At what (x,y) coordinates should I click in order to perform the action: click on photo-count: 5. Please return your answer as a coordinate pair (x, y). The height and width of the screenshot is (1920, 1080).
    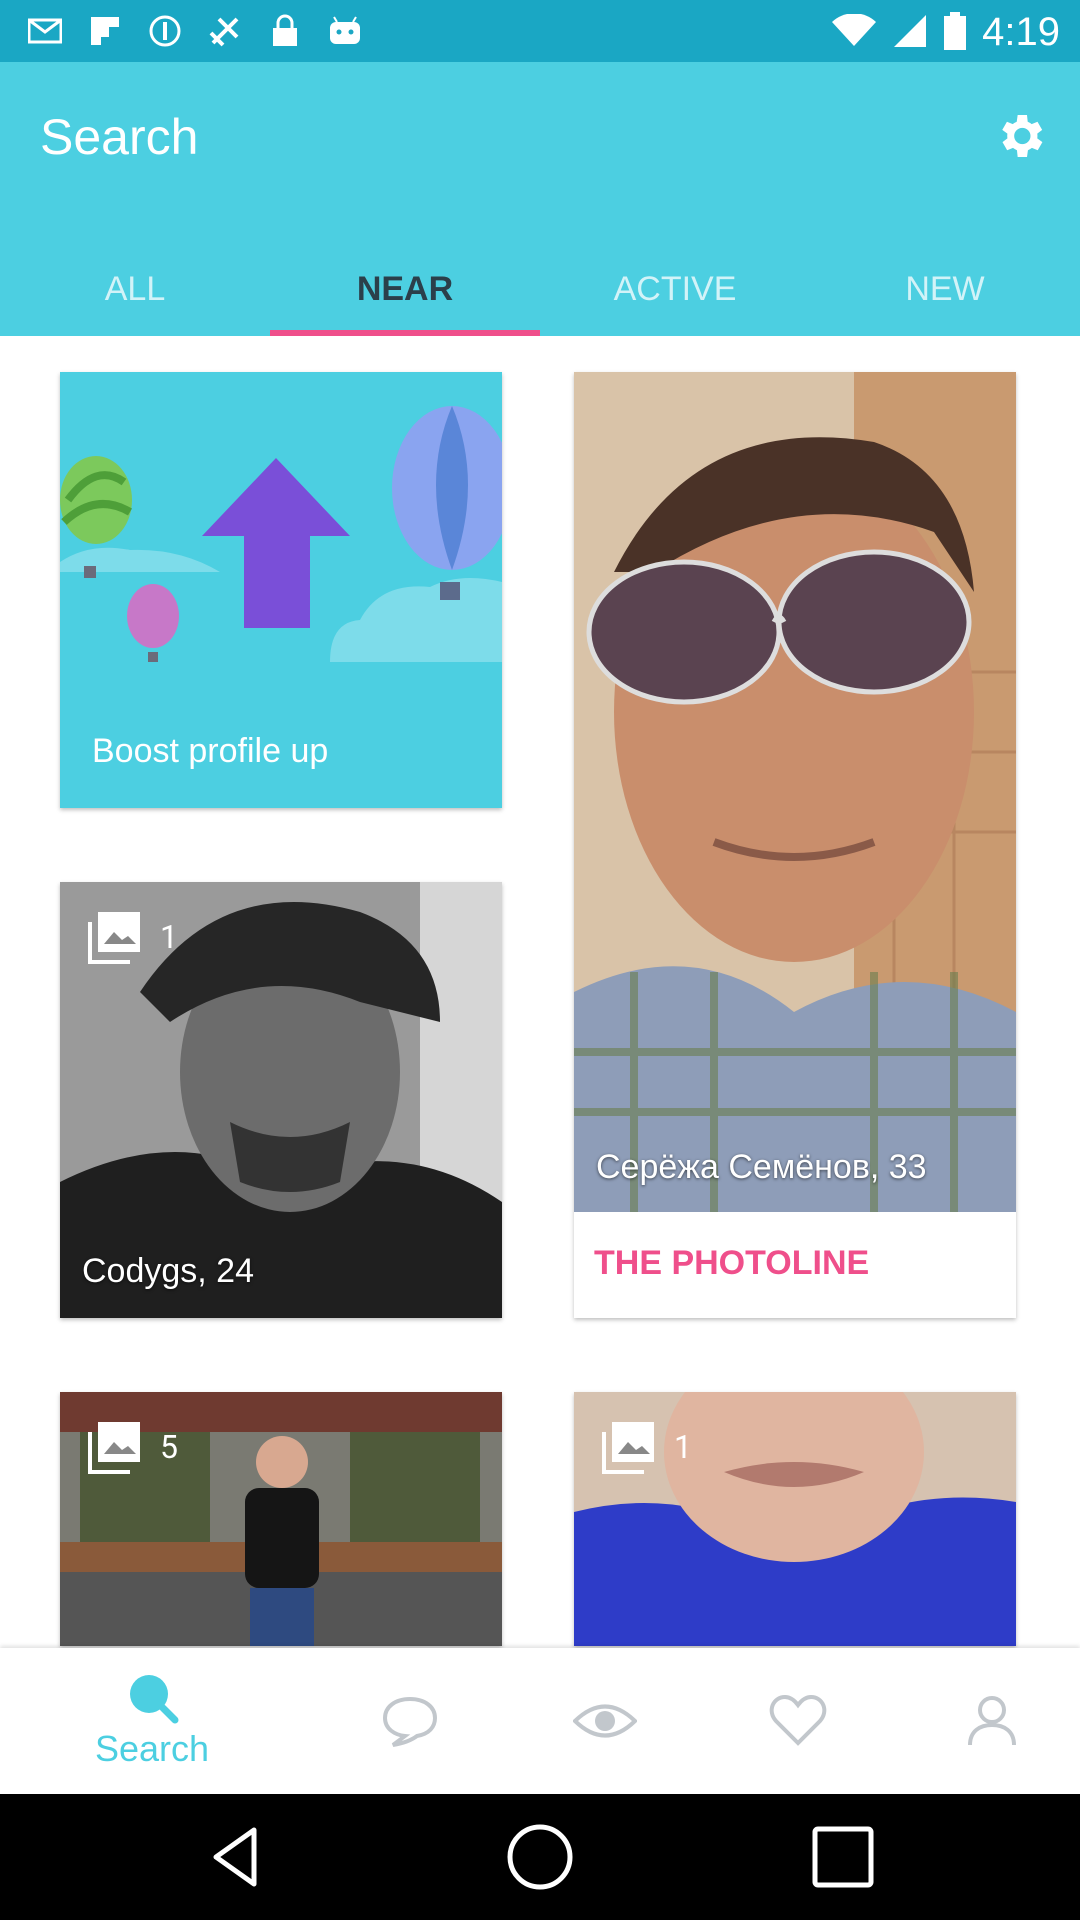
    Looking at the image, I should click on (133, 1447).